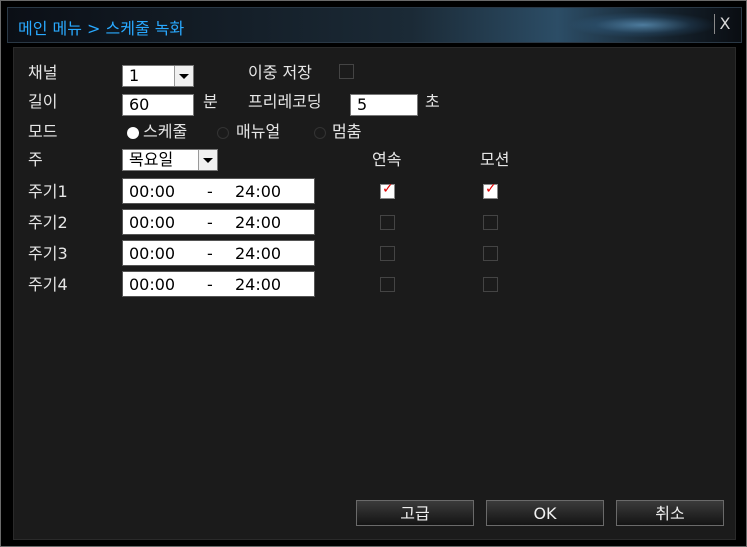 This screenshot has width=747, height=547. Describe the element at coordinates (152, 222) in the screenshot. I see `period-2-start: 00:00` at that location.